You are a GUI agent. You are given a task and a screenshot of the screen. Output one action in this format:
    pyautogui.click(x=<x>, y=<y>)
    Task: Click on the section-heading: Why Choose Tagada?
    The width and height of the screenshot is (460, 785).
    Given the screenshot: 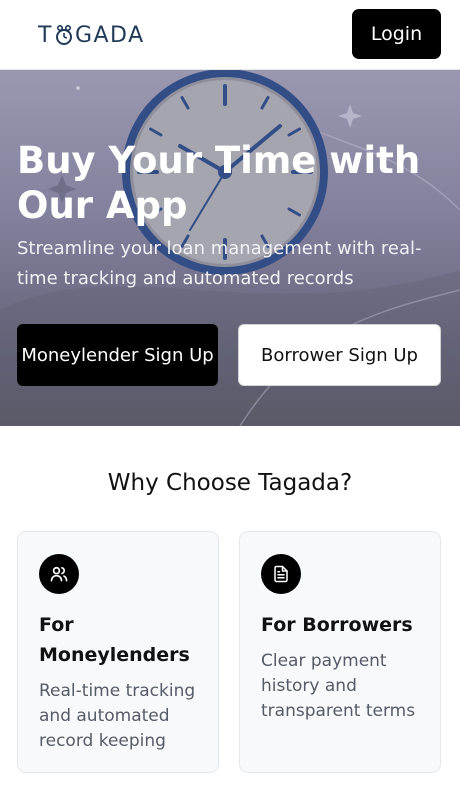 What is the action you would take?
    pyautogui.click(x=230, y=483)
    